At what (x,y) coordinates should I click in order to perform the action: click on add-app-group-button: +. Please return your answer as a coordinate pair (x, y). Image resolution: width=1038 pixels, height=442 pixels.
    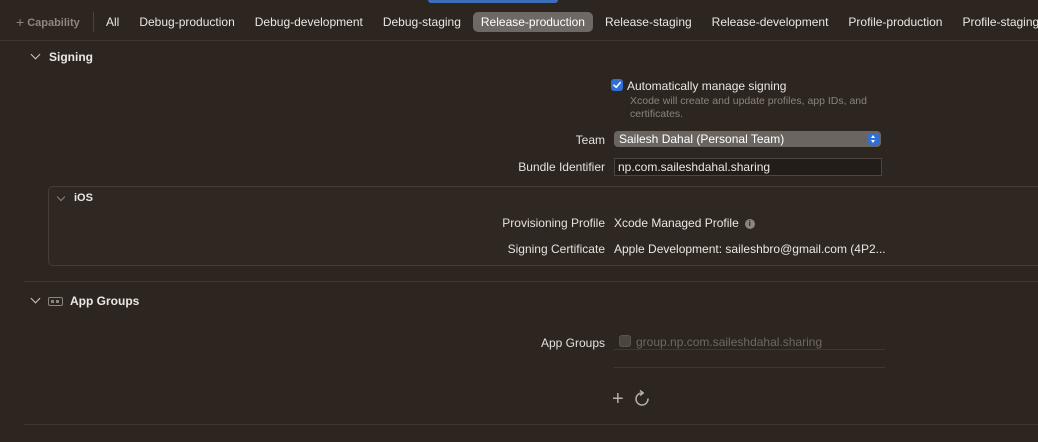
    Looking at the image, I should click on (618, 399).